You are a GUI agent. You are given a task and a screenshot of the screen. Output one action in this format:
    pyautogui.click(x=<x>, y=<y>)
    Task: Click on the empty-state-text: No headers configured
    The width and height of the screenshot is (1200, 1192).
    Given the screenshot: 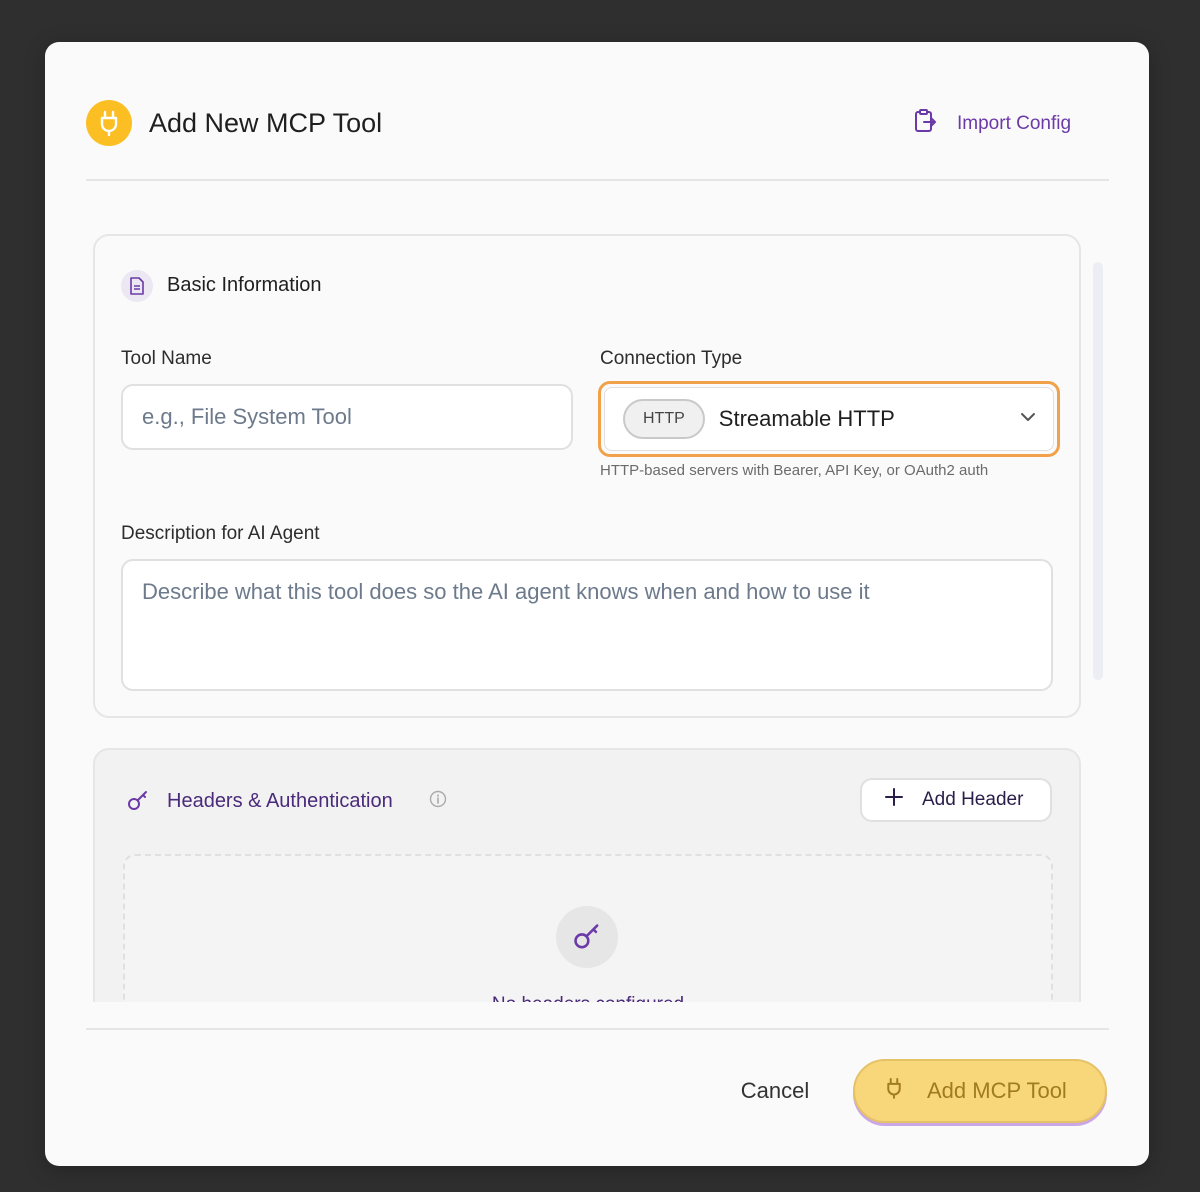 What is the action you would take?
    pyautogui.click(x=588, y=998)
    